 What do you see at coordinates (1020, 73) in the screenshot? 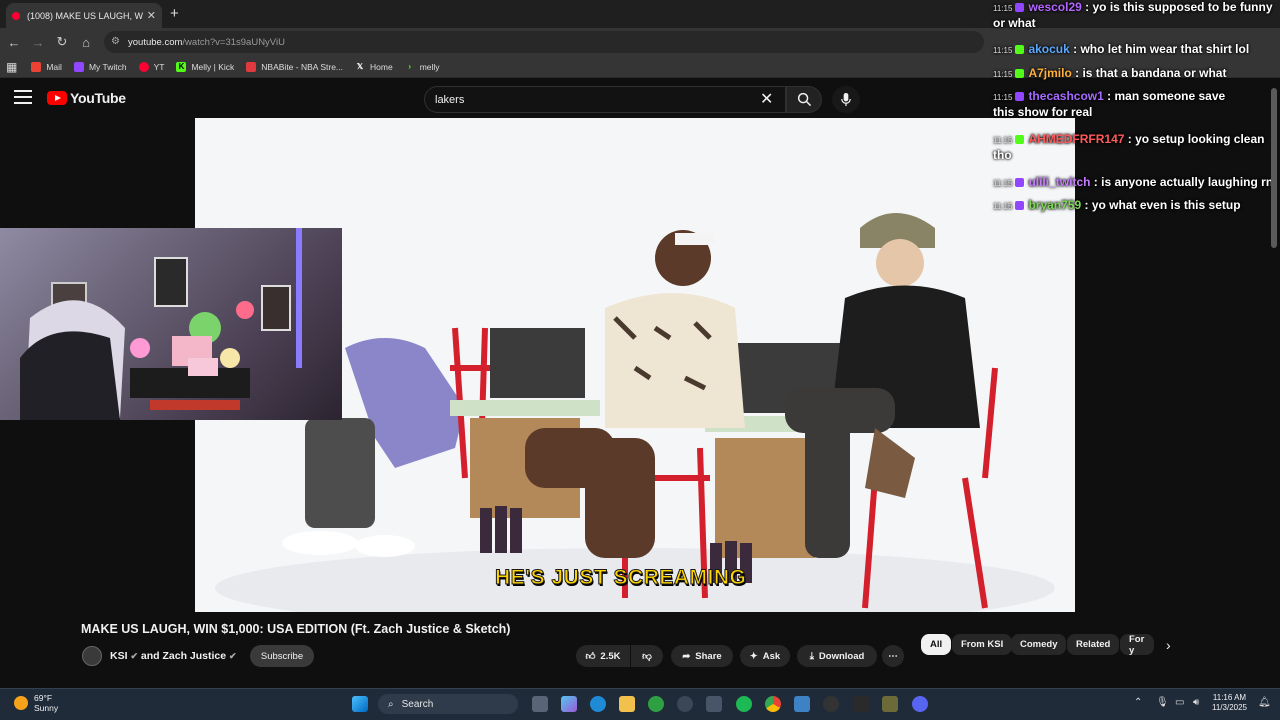
I see `kick-badge-icon` at bounding box center [1020, 73].